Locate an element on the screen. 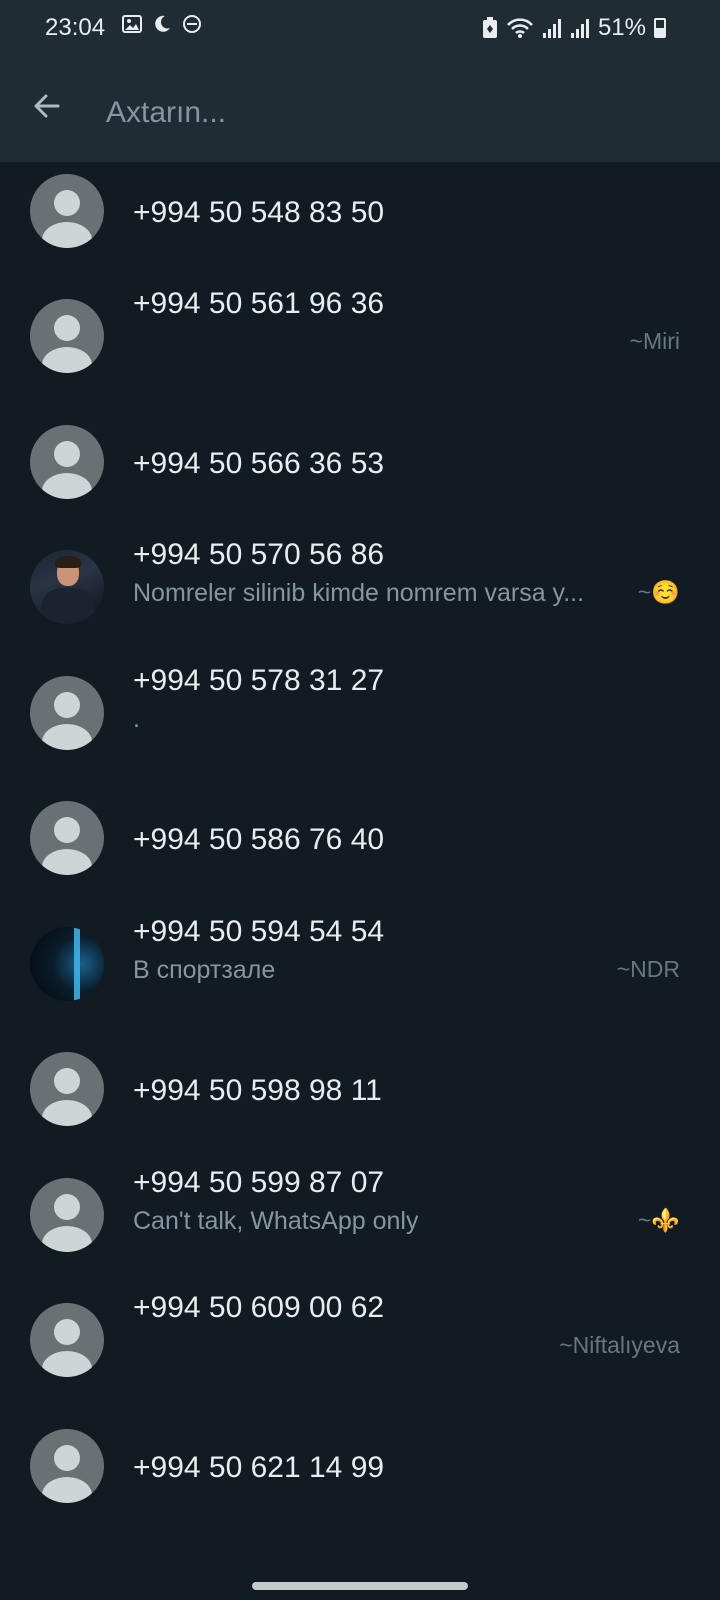 This screenshot has height=1600, width=720. contact-status: В спортзале is located at coordinates (204, 970).